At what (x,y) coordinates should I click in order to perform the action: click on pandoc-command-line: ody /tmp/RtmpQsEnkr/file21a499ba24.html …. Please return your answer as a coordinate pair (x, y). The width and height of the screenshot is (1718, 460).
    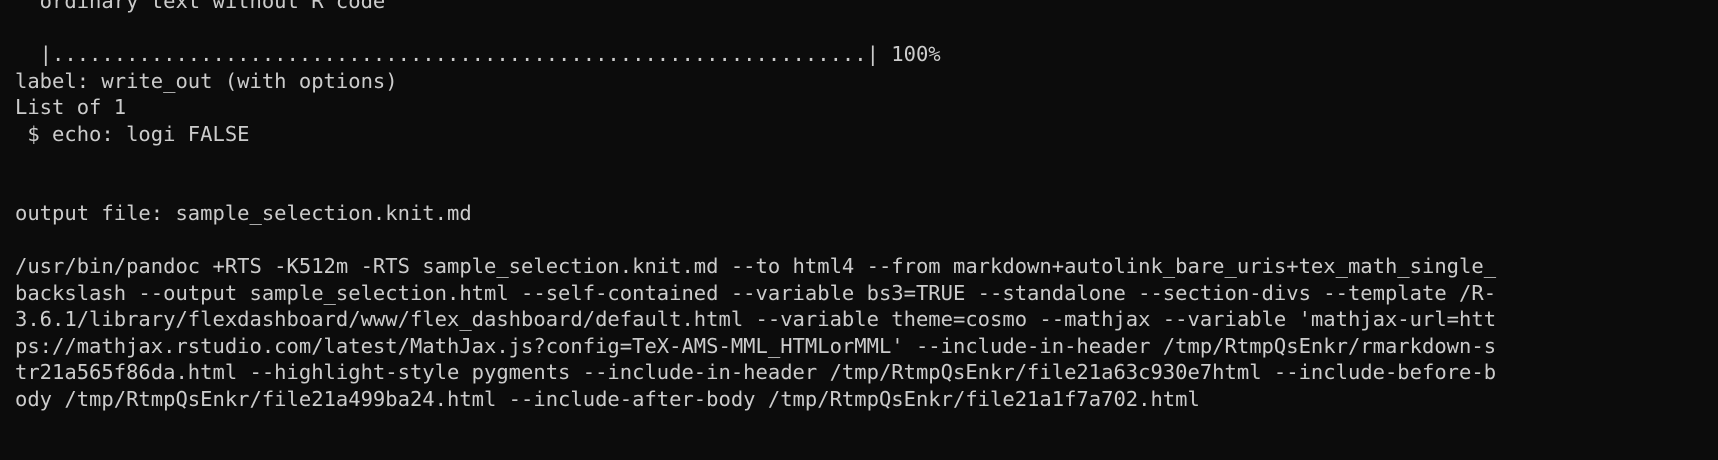
    Looking at the image, I should click on (607, 398).